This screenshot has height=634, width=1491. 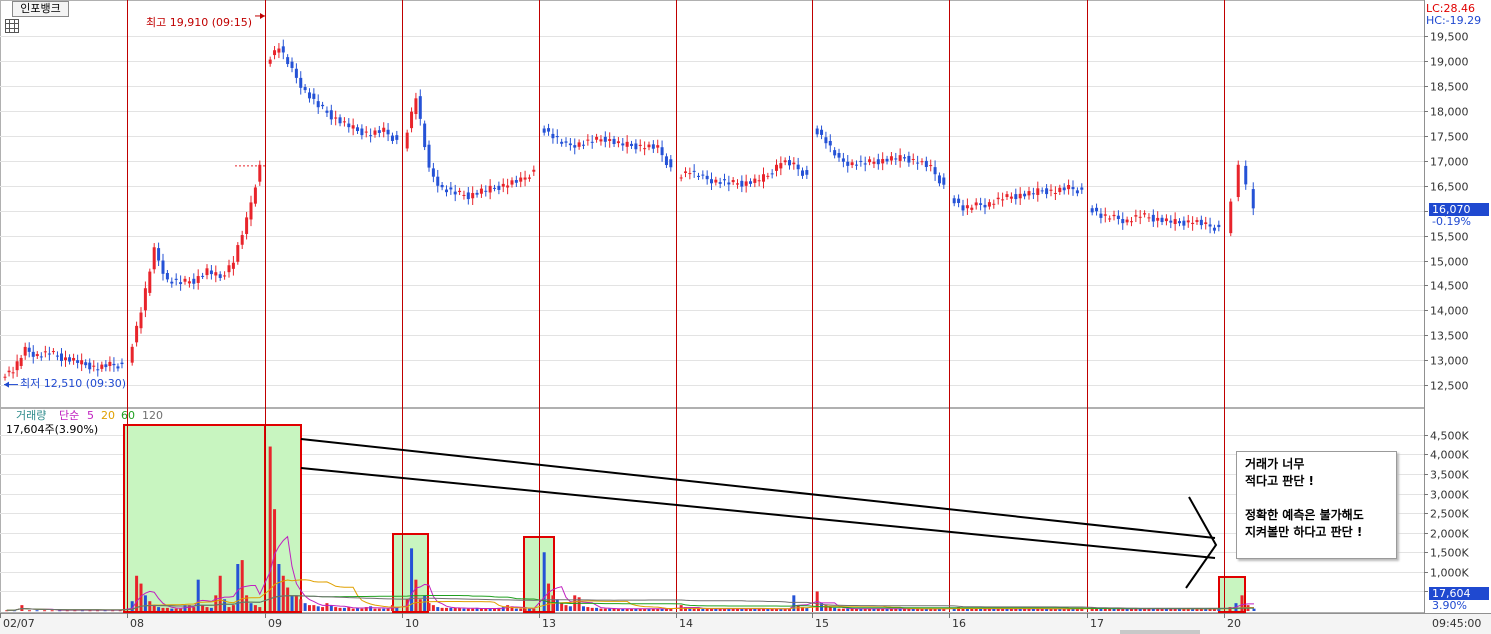 I want to click on price-tick-label: 14,000, so click(x=1449, y=311).